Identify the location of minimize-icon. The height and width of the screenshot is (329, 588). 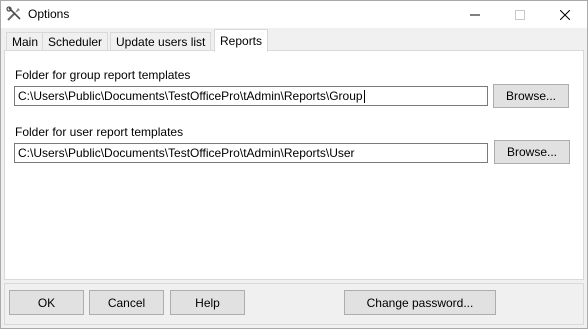
(474, 14).